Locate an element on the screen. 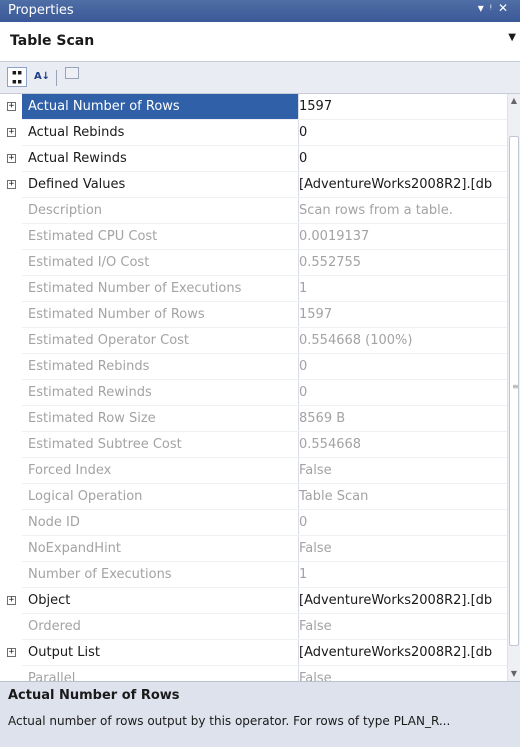  property-row: Forced Index False is located at coordinates (253, 471).